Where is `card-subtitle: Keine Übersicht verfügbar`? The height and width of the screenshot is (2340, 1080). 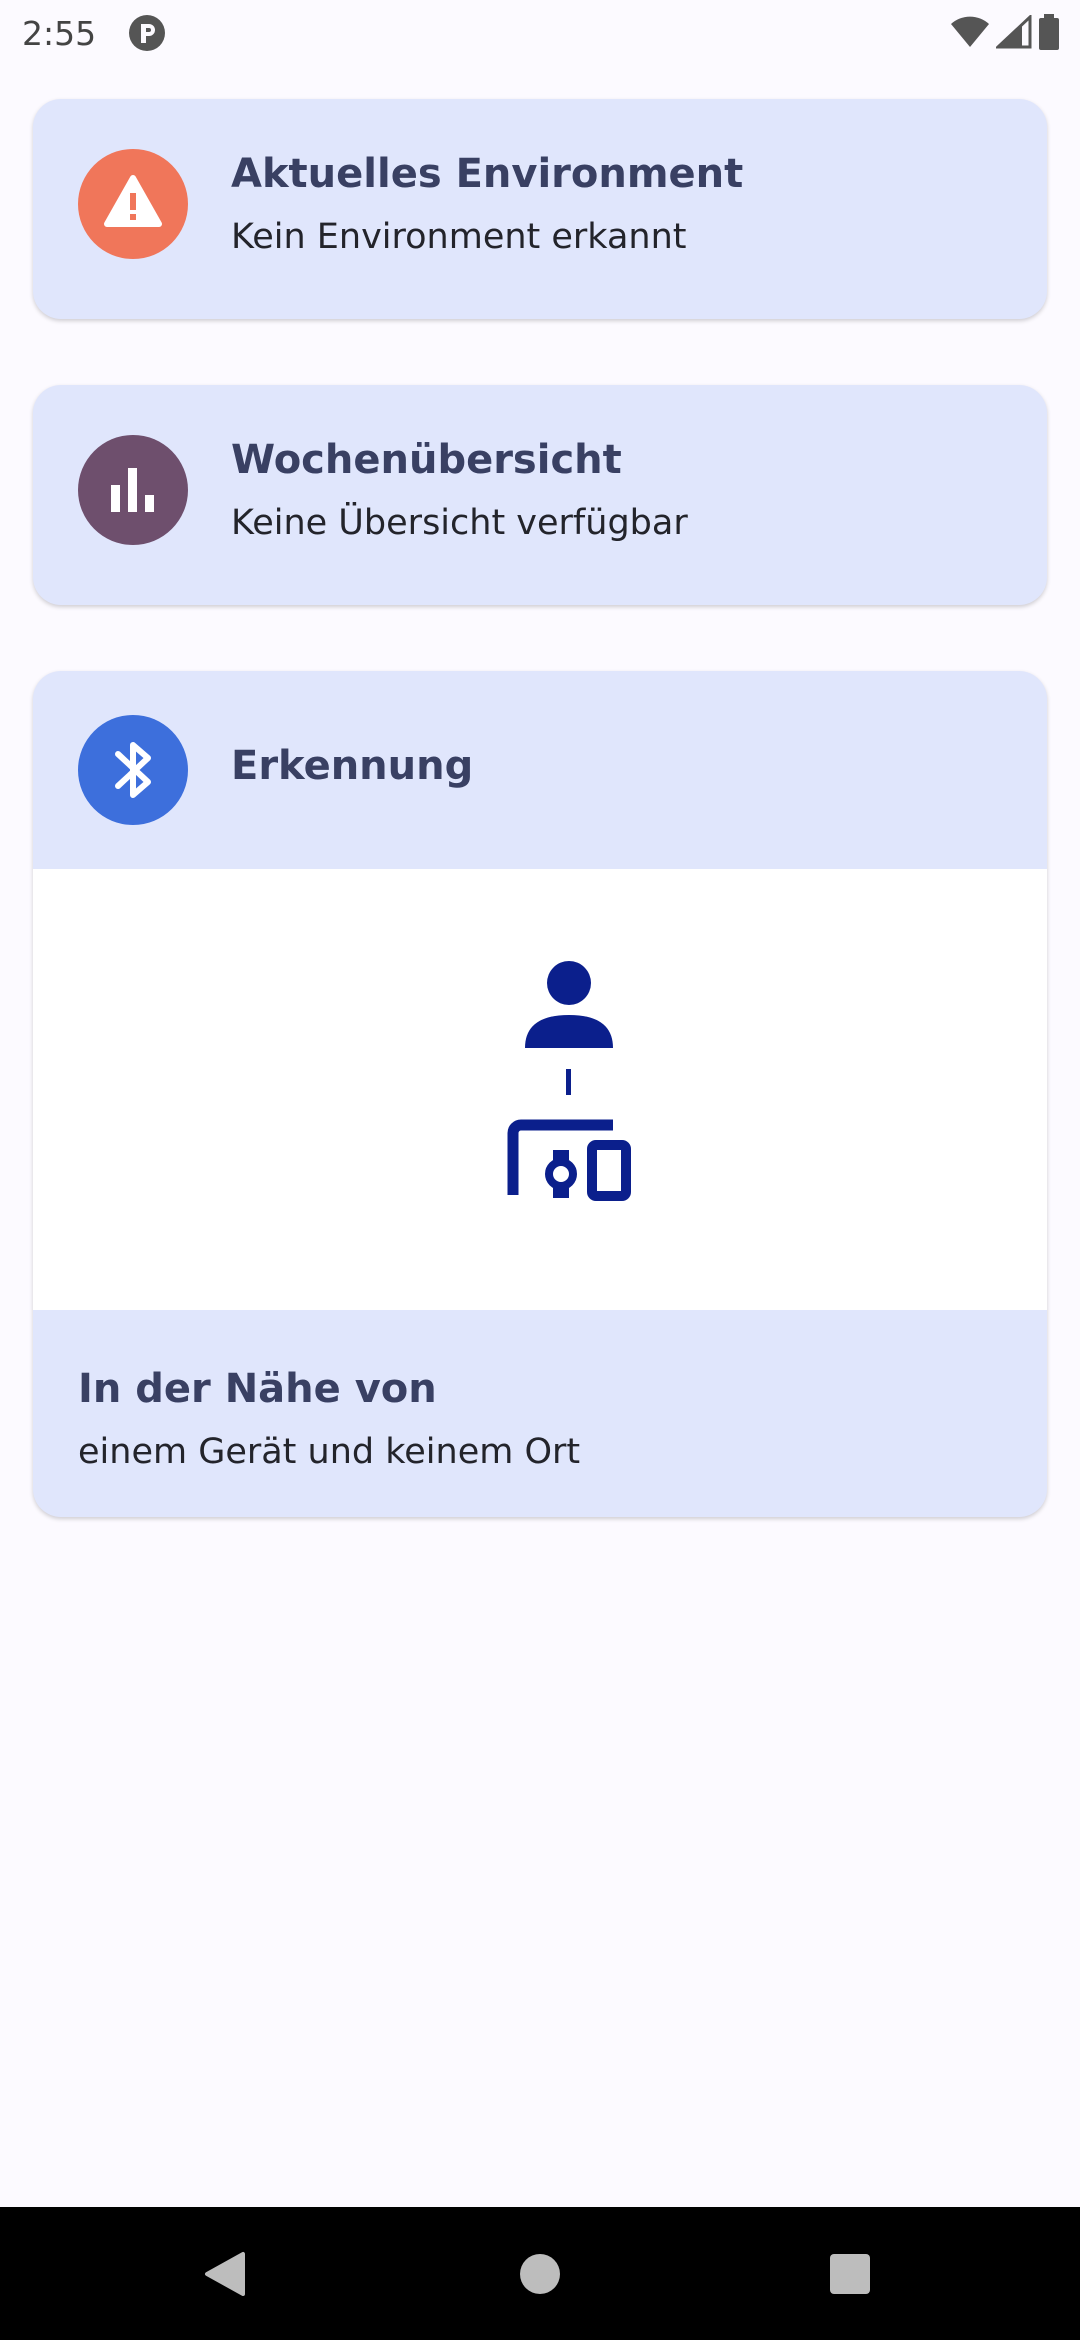 card-subtitle: Keine Übersicht verfügbar is located at coordinates (459, 523).